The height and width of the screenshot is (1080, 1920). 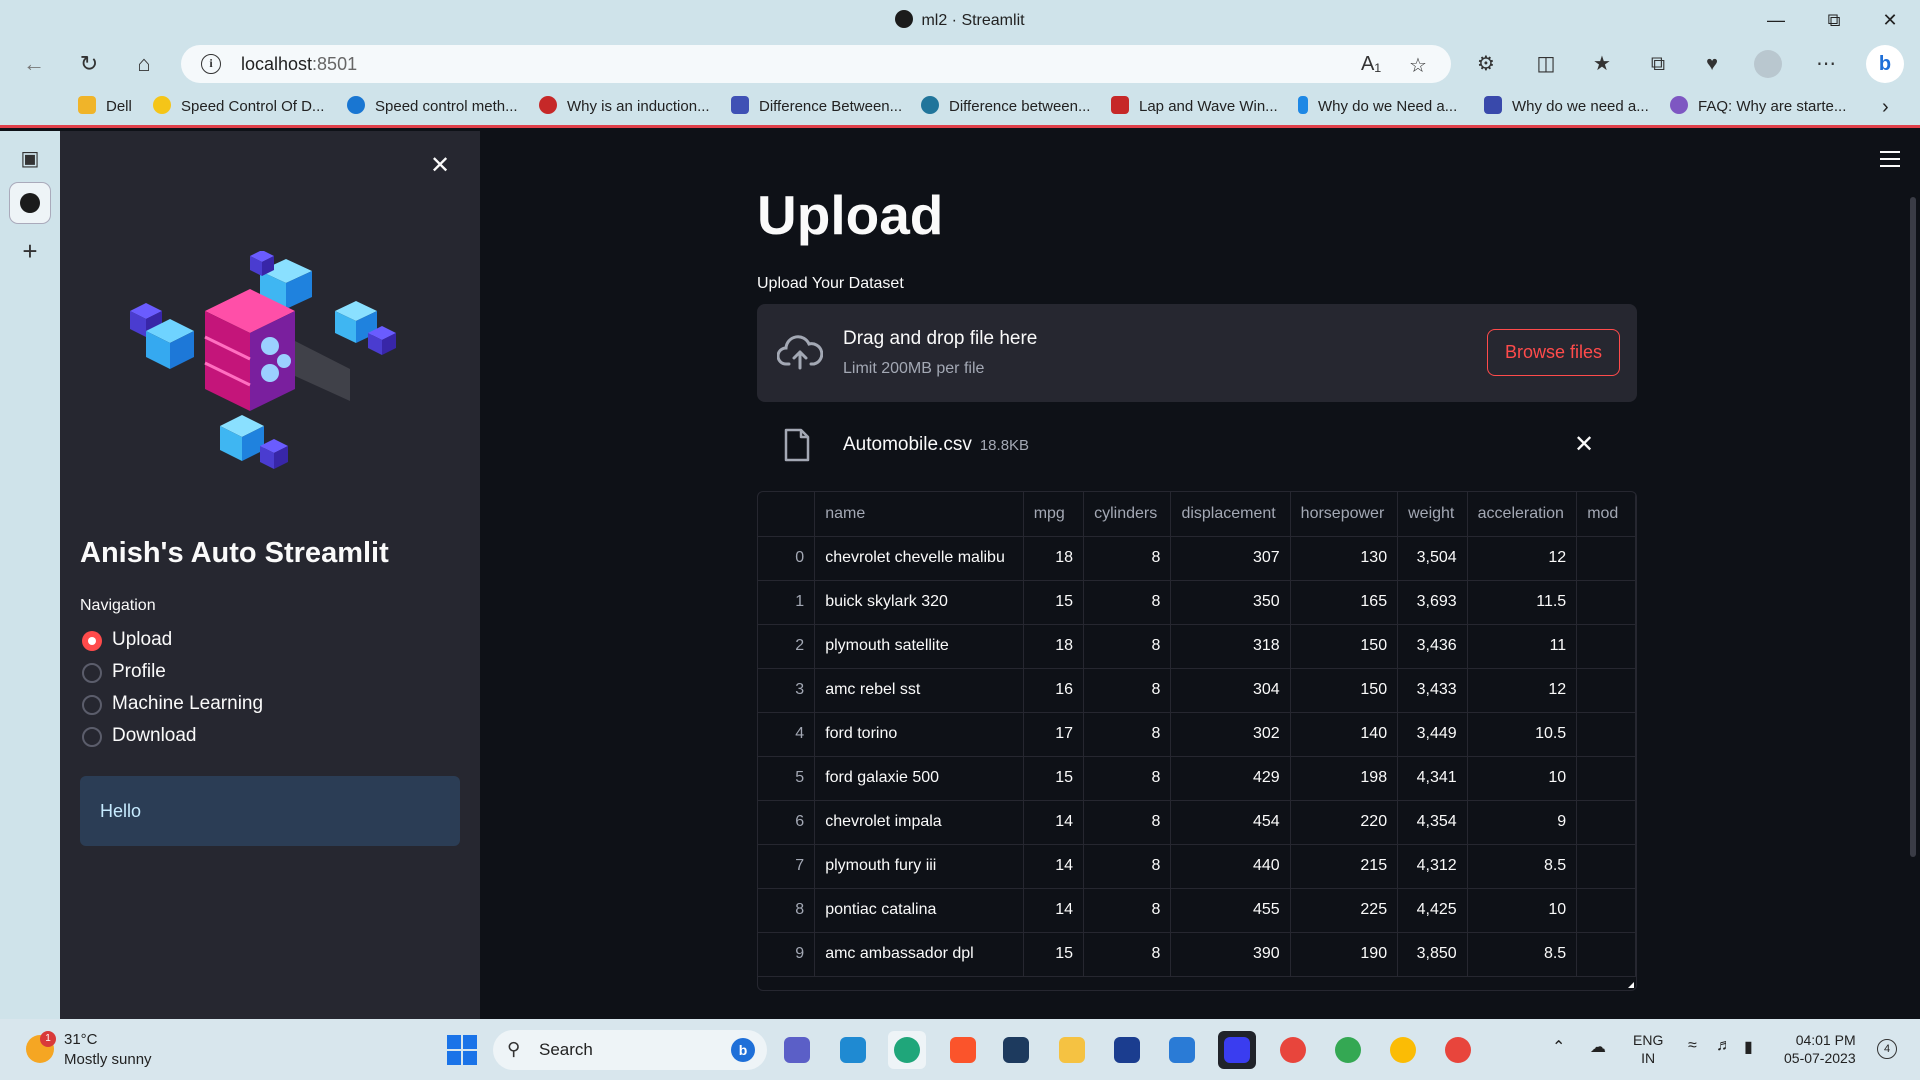 What do you see at coordinates (440, 165) in the screenshot?
I see `close-sidebar-icon: ✕` at bounding box center [440, 165].